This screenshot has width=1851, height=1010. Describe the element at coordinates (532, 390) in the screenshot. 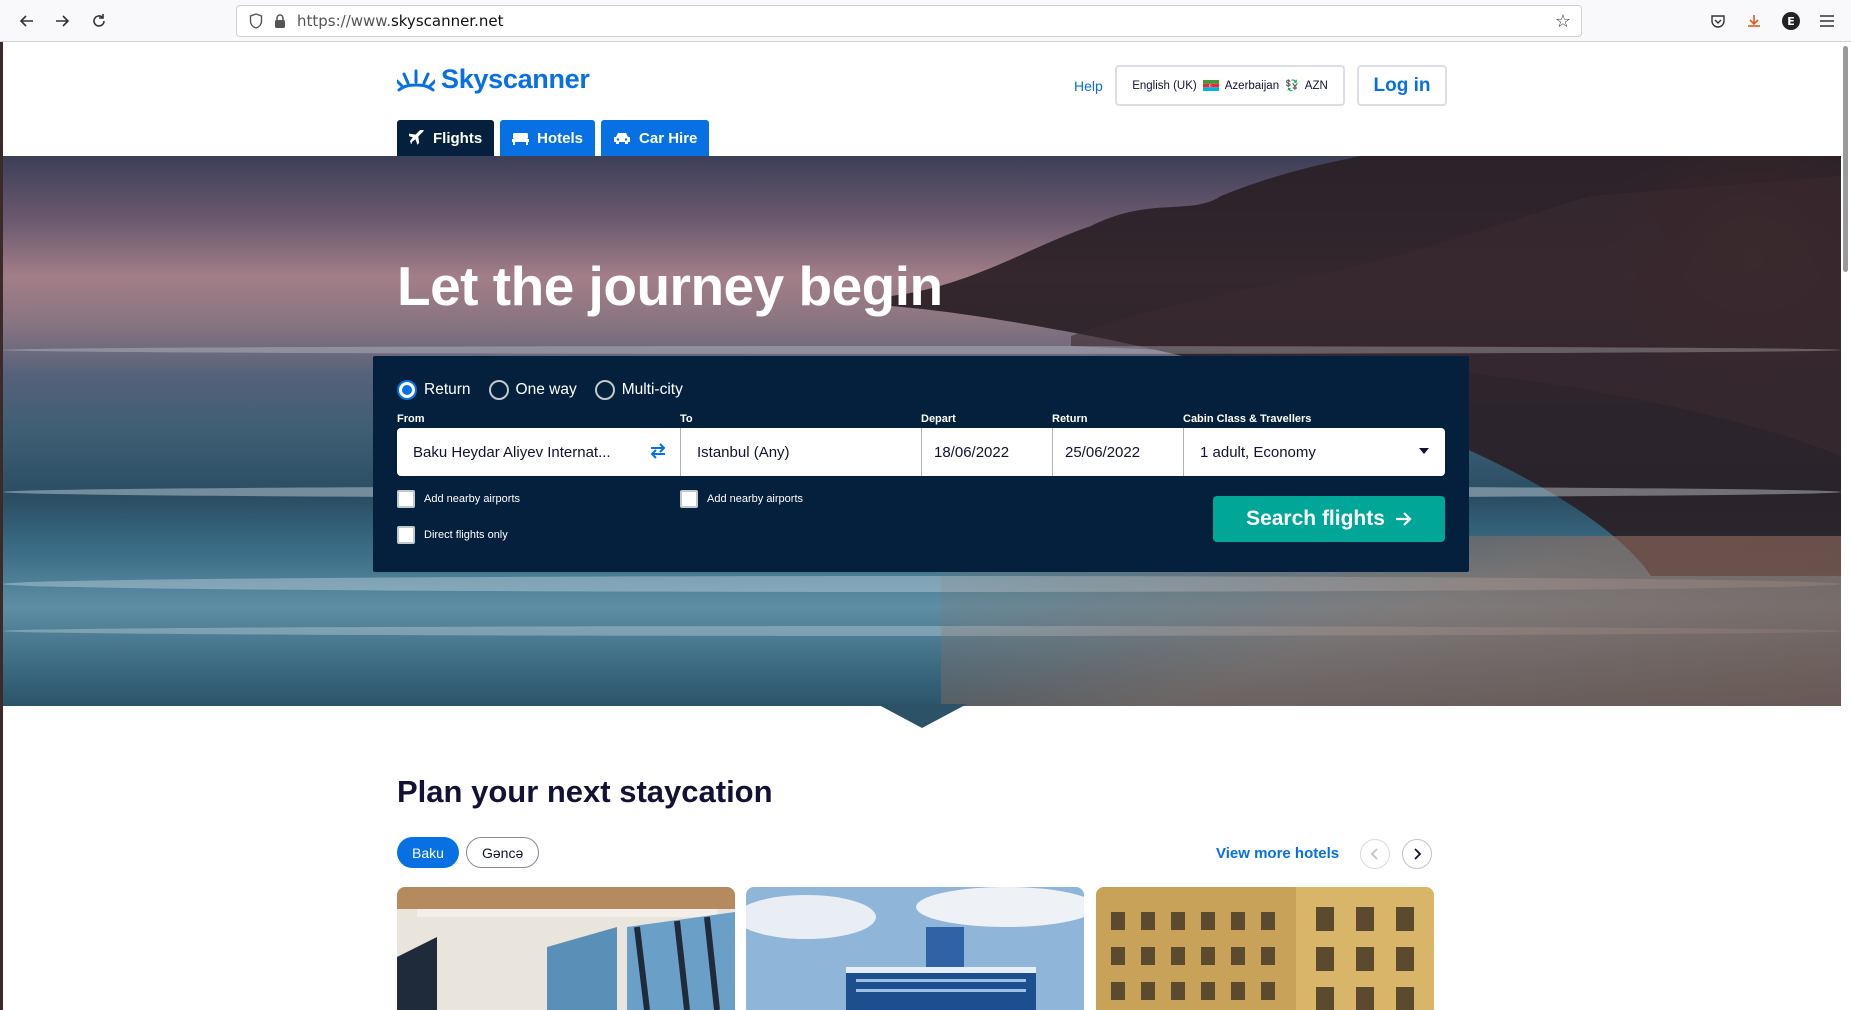

I see `trip-type-one-way-radio: One way` at that location.